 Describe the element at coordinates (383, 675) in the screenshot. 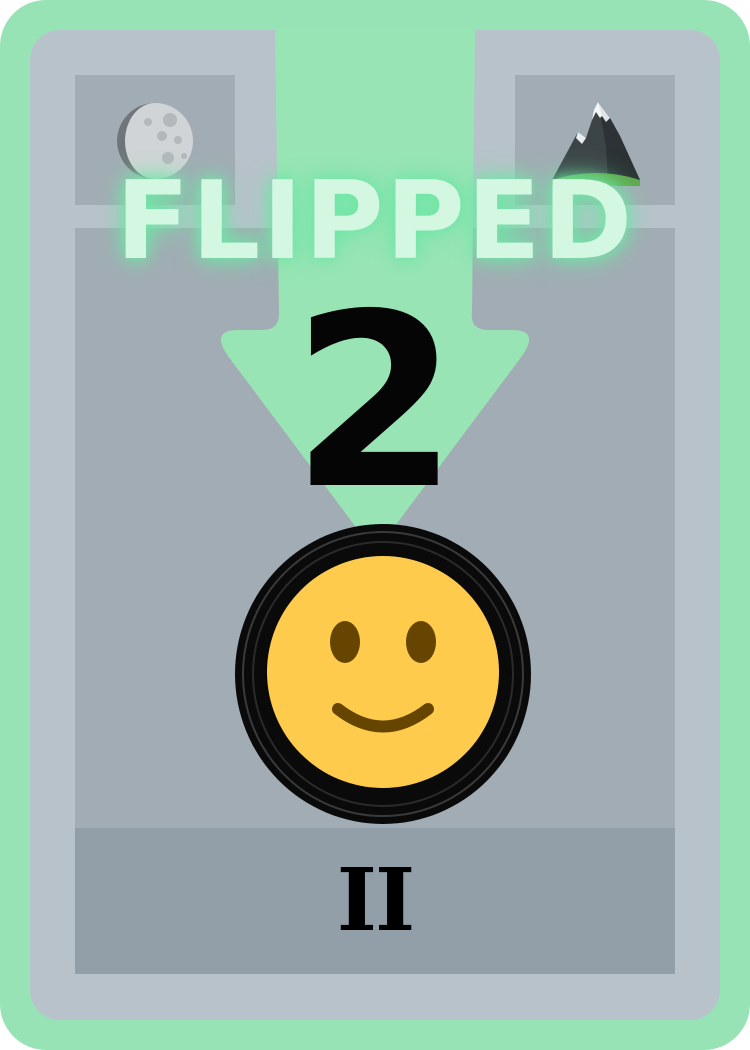

I see `smiley-face-icon` at that location.